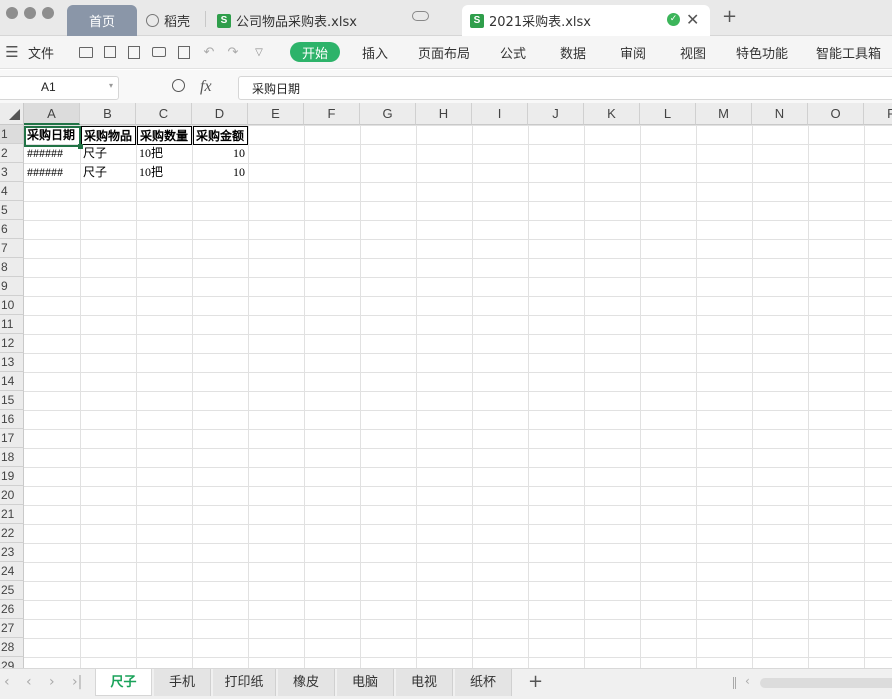 This screenshot has height=699, width=892. Describe the element at coordinates (693, 52) in the screenshot. I see `menu-view: 视图` at that location.